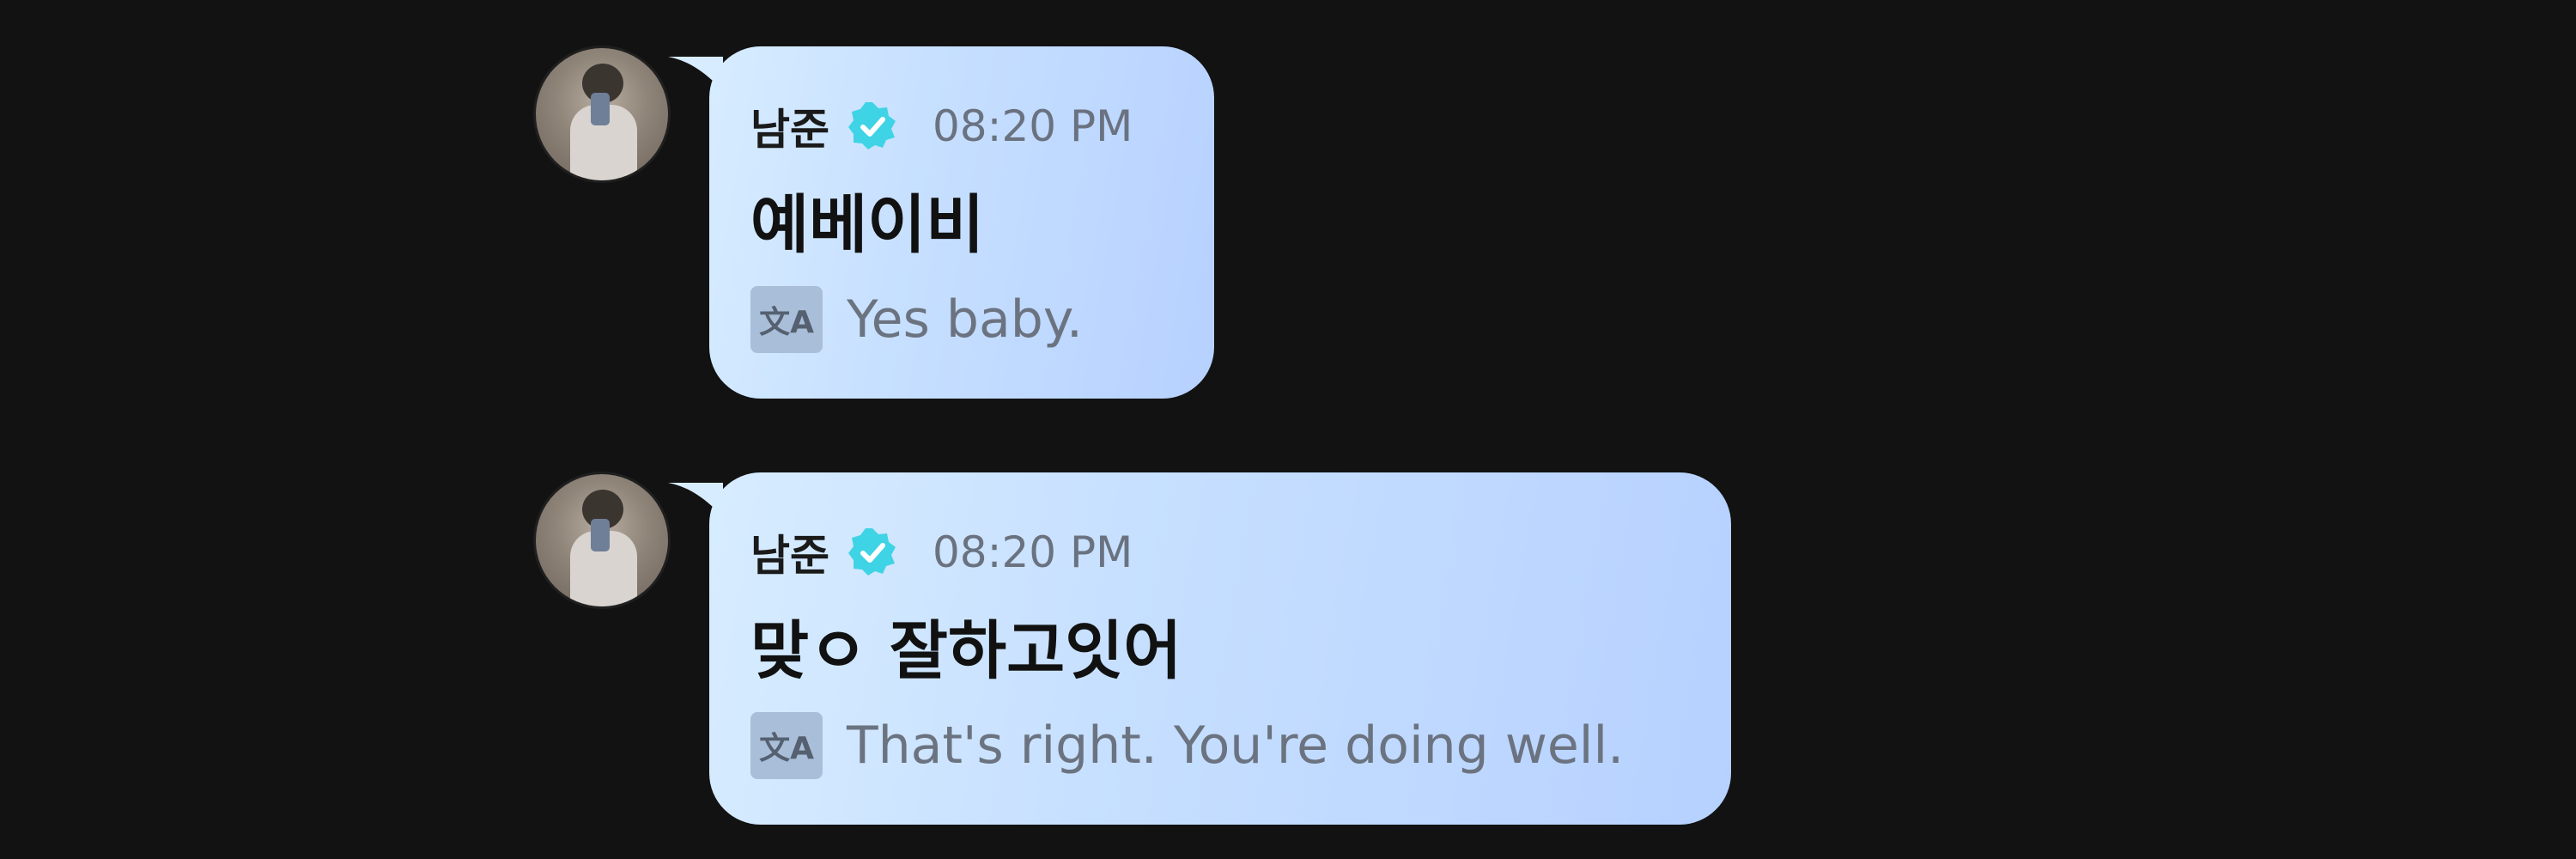  I want to click on message-bubble: 남준 08:20 PM 예베이비 文A Yes baby., so click(962, 222).